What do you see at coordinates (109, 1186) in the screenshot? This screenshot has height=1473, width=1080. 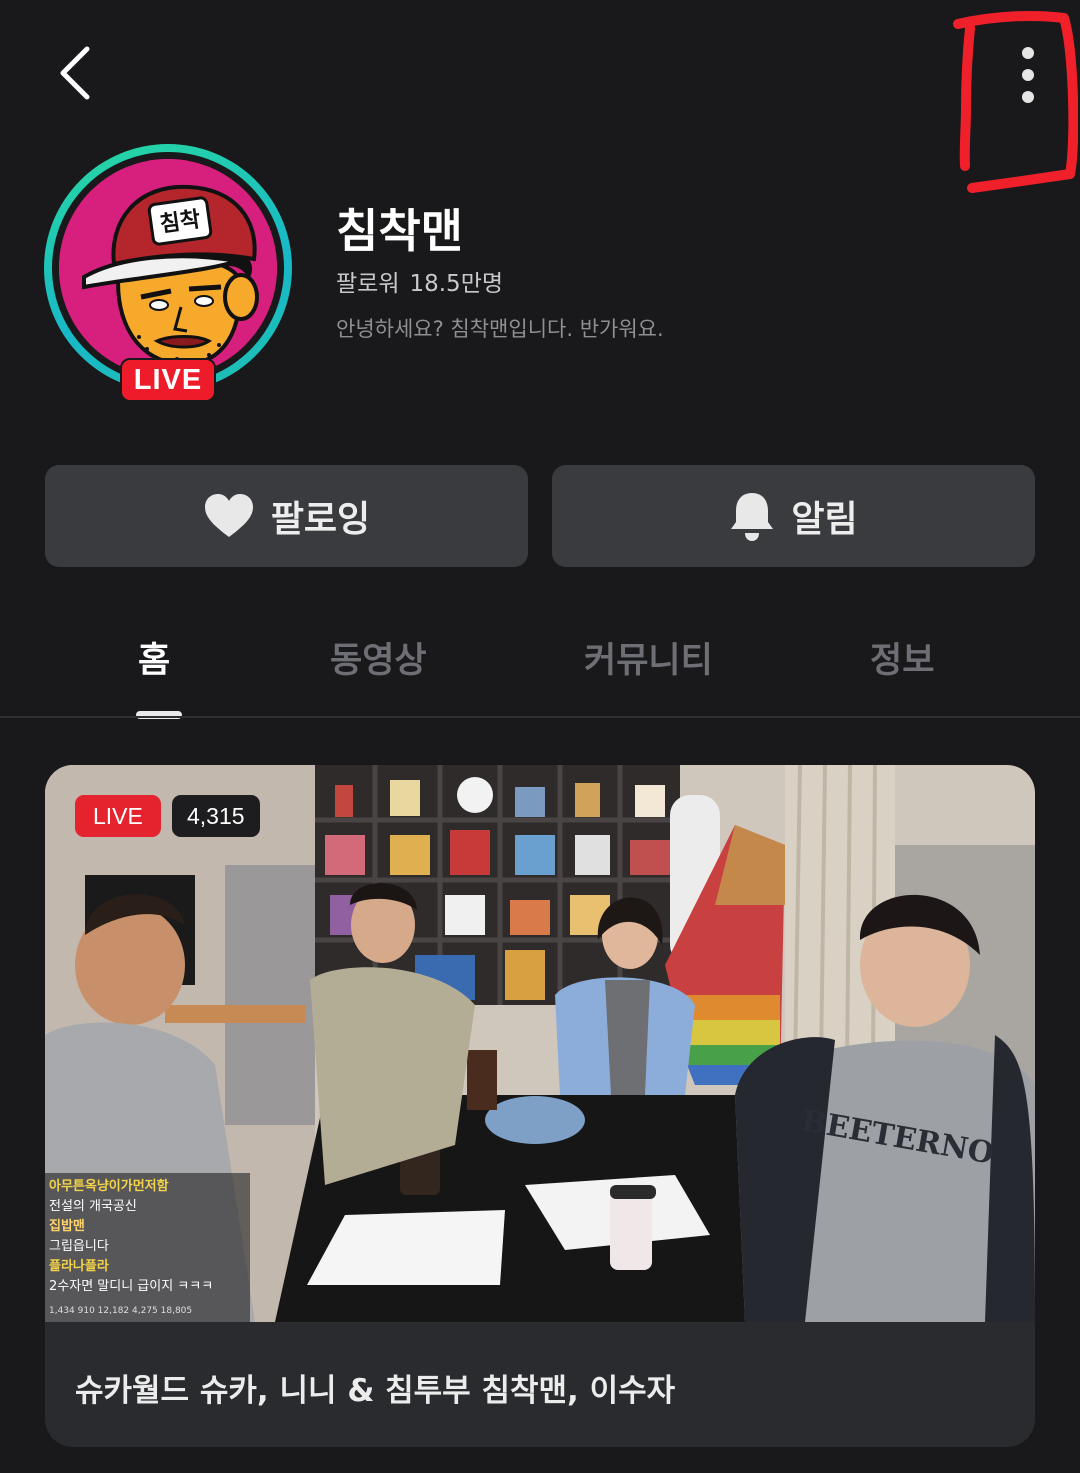 I see `chat-nick: 아무튼옥냥이가먼저함` at bounding box center [109, 1186].